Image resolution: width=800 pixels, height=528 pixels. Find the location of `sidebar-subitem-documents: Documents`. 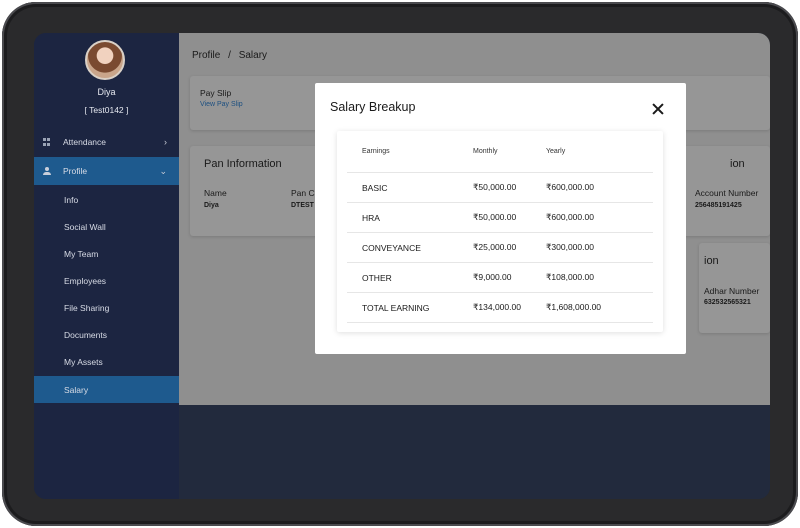

sidebar-subitem-documents: Documents is located at coordinates (106, 334).